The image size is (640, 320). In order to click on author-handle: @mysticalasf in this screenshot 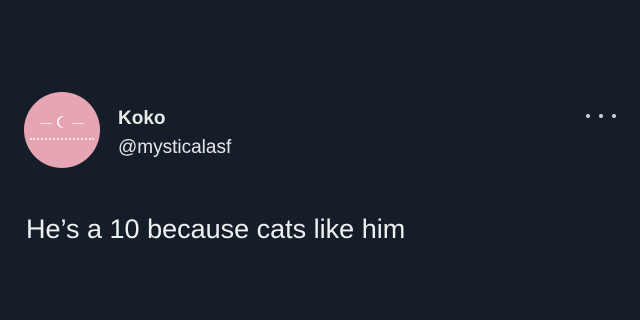, I will do `click(174, 148)`.